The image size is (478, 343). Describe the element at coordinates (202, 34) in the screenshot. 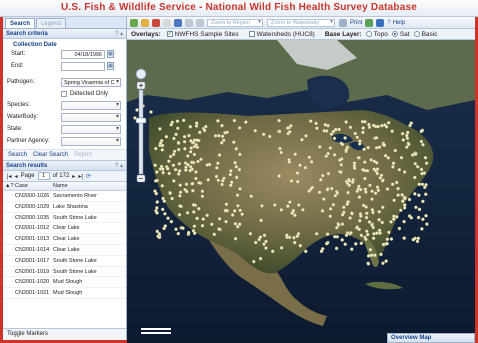

I see `sample-sites-checkbox: ✓ NWFHS Sample Sites` at that location.